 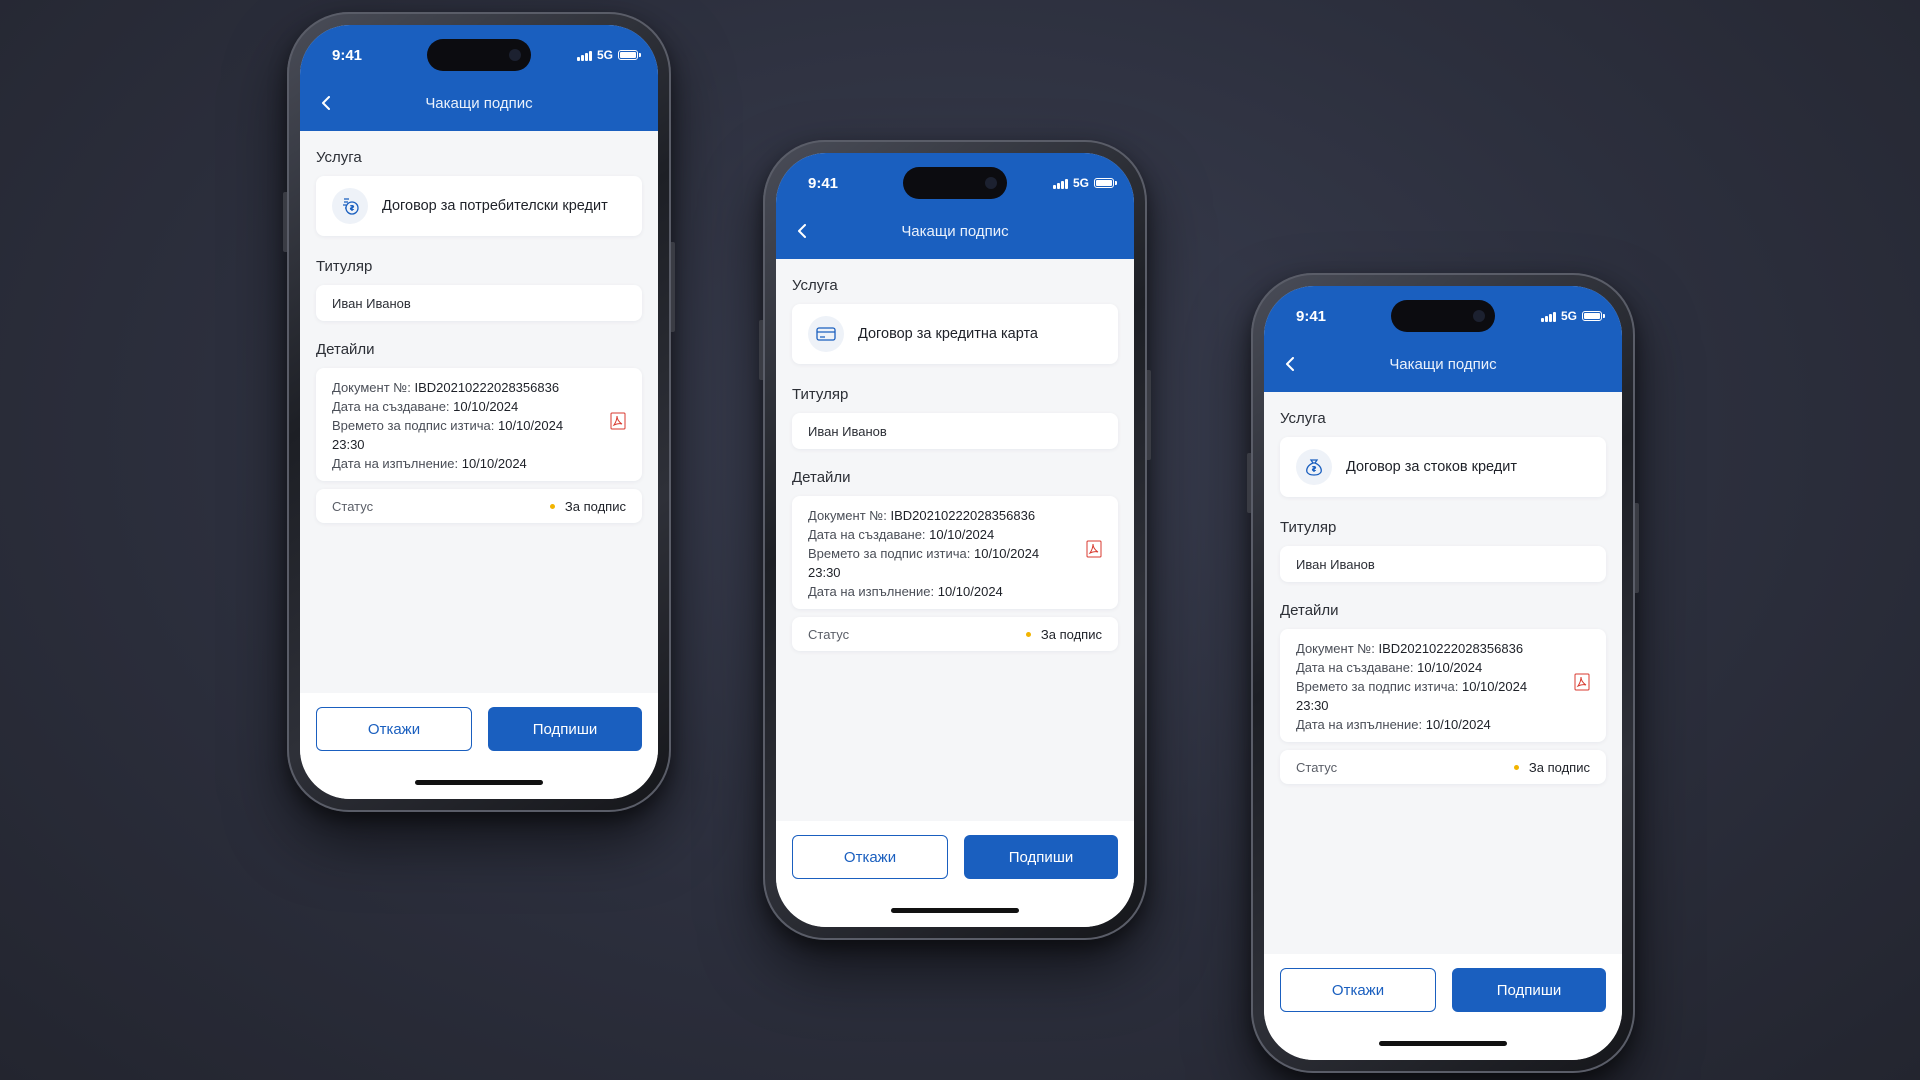 I want to click on credit-card-icon, so click(x=826, y=334).